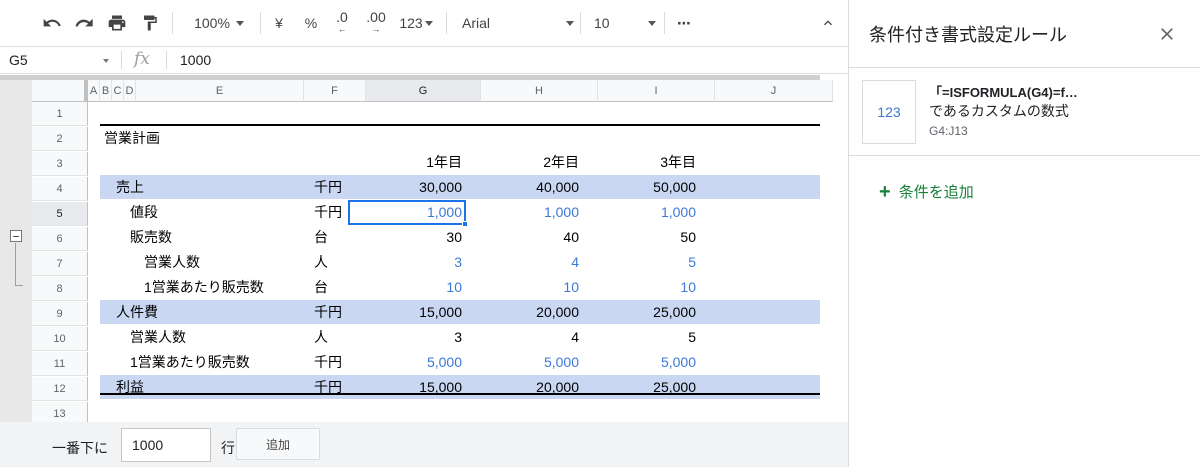 The image size is (1200, 467). Describe the element at coordinates (656, 91) in the screenshot. I see `column-header-i: I` at that location.